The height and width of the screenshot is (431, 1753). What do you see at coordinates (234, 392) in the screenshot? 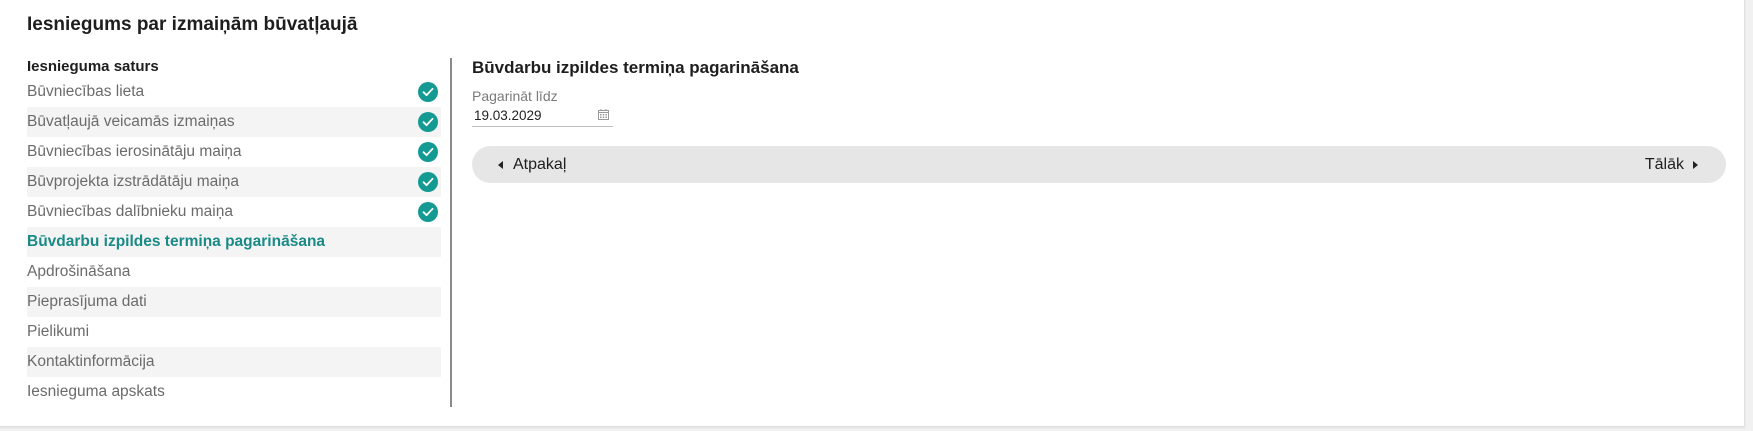
I see `sidebar-item: Iesnieguma apskats` at bounding box center [234, 392].